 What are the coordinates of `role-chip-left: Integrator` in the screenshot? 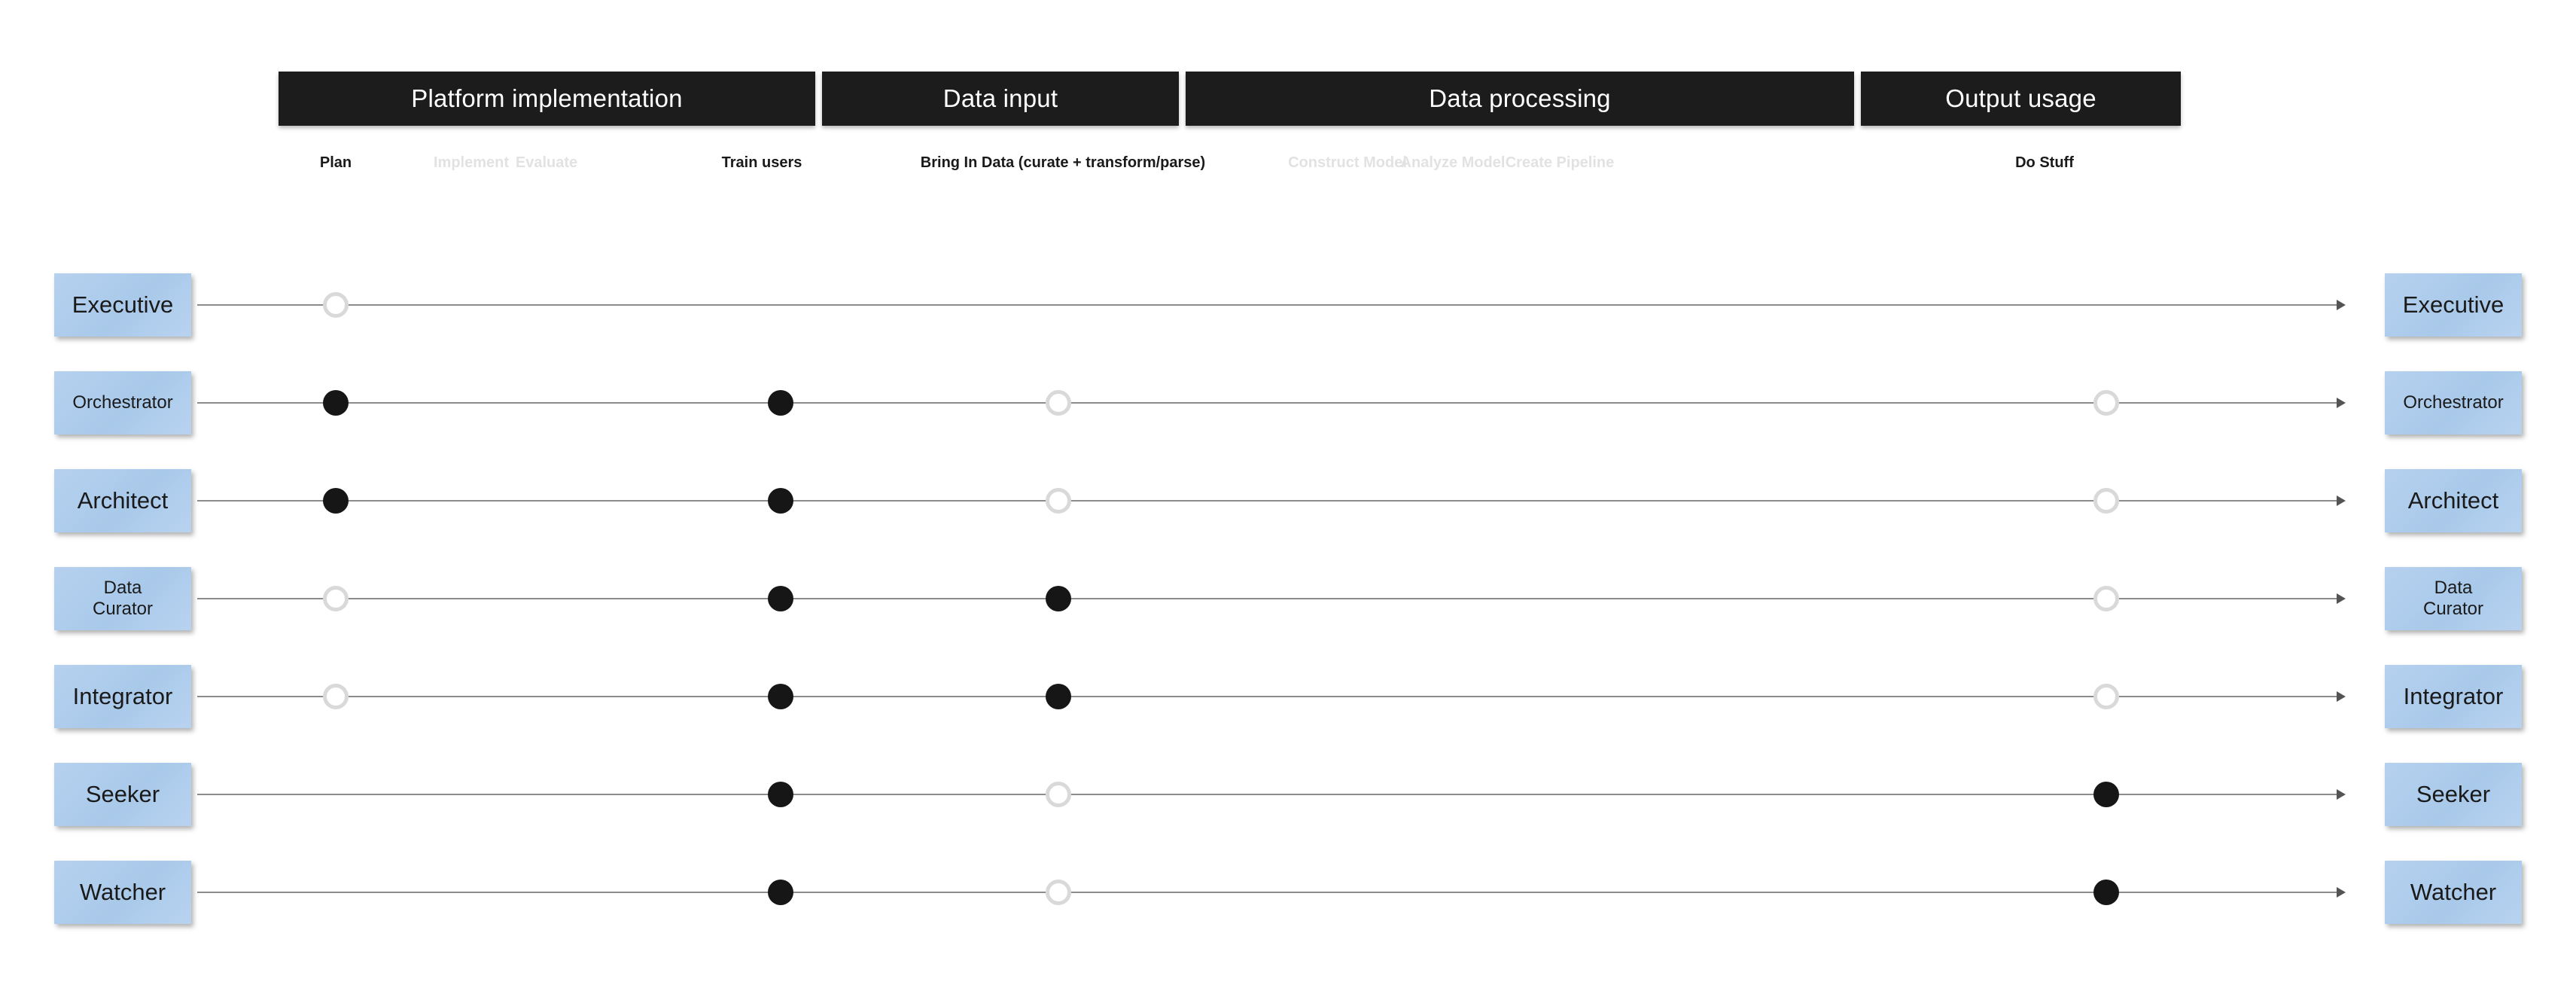 It's located at (122, 696).